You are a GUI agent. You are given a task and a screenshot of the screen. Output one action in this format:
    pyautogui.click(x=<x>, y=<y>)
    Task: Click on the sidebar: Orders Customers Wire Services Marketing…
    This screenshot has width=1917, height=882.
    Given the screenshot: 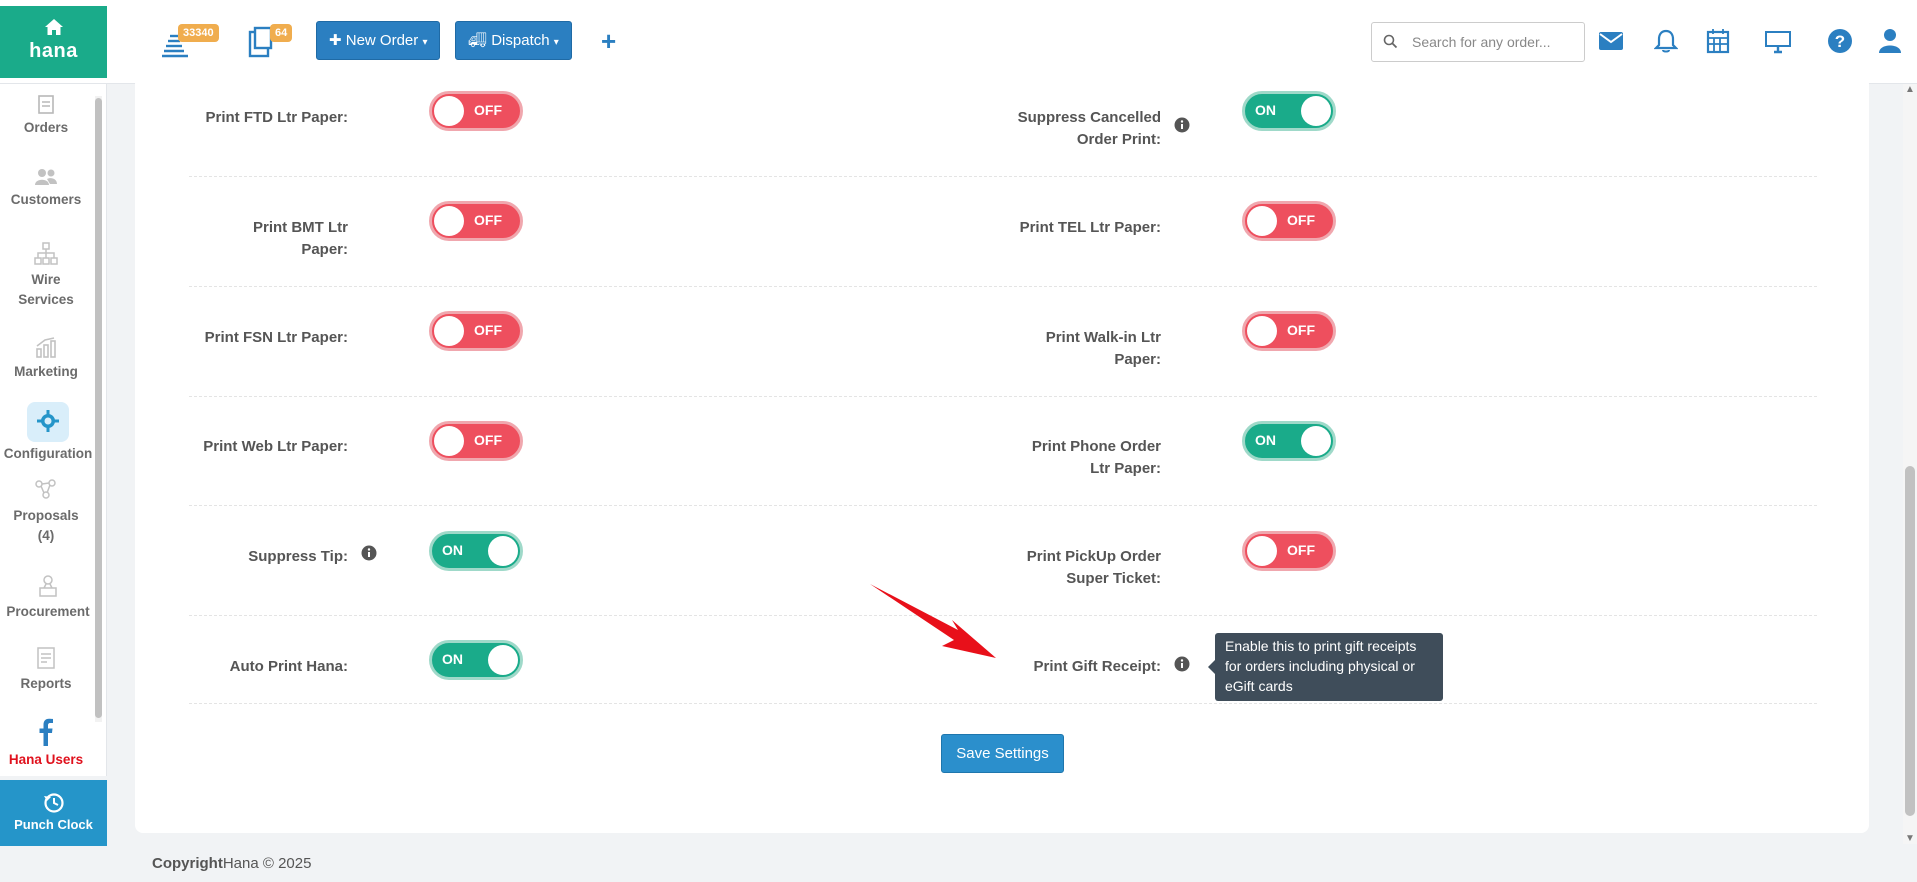 What is the action you would take?
    pyautogui.click(x=53, y=430)
    